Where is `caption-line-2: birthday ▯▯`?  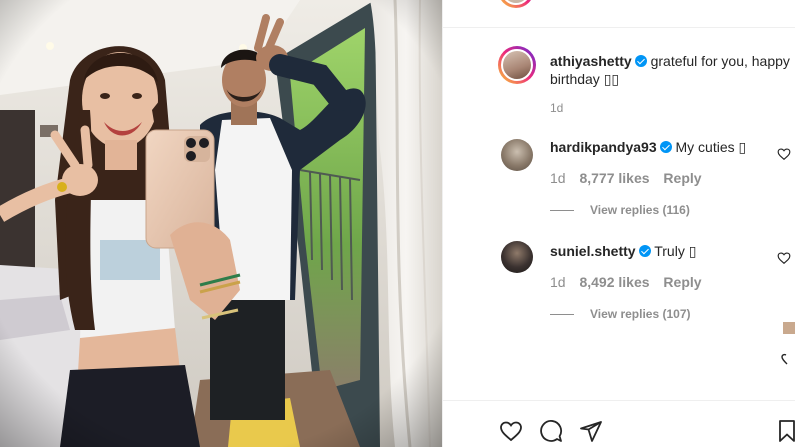 caption-line-2: birthday ▯▯ is located at coordinates (584, 79).